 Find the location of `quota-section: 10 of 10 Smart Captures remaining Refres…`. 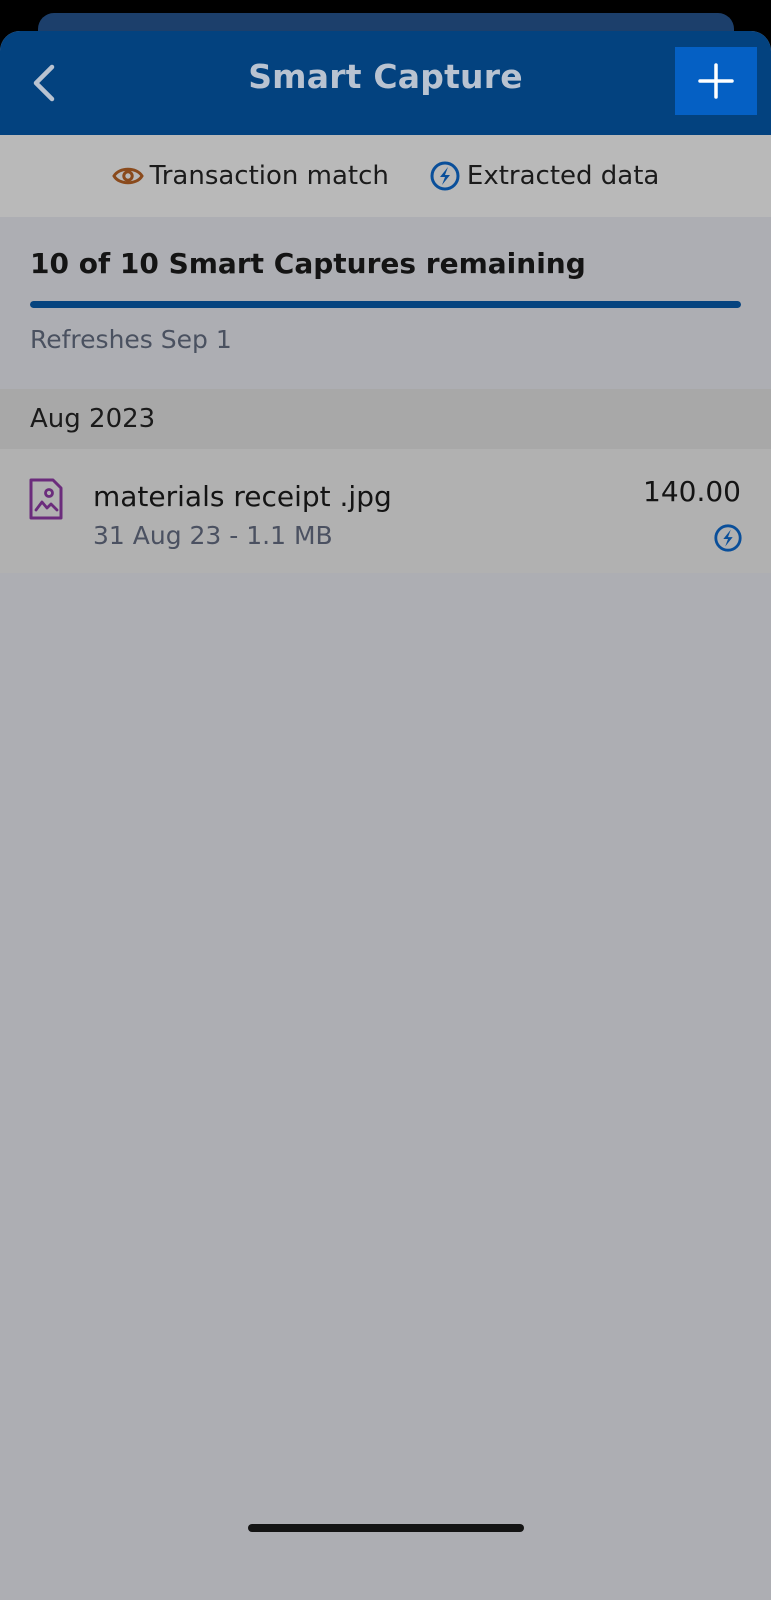

quota-section: 10 of 10 Smart Captures remaining Refres… is located at coordinates (385, 303).